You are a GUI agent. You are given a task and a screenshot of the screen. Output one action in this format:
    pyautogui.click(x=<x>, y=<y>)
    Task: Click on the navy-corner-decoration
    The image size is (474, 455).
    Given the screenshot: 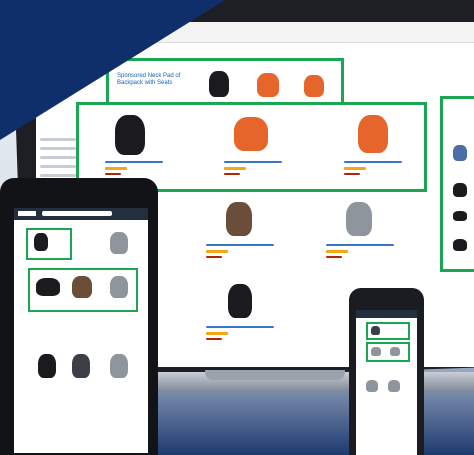 What is the action you would take?
    pyautogui.click(x=112, y=70)
    